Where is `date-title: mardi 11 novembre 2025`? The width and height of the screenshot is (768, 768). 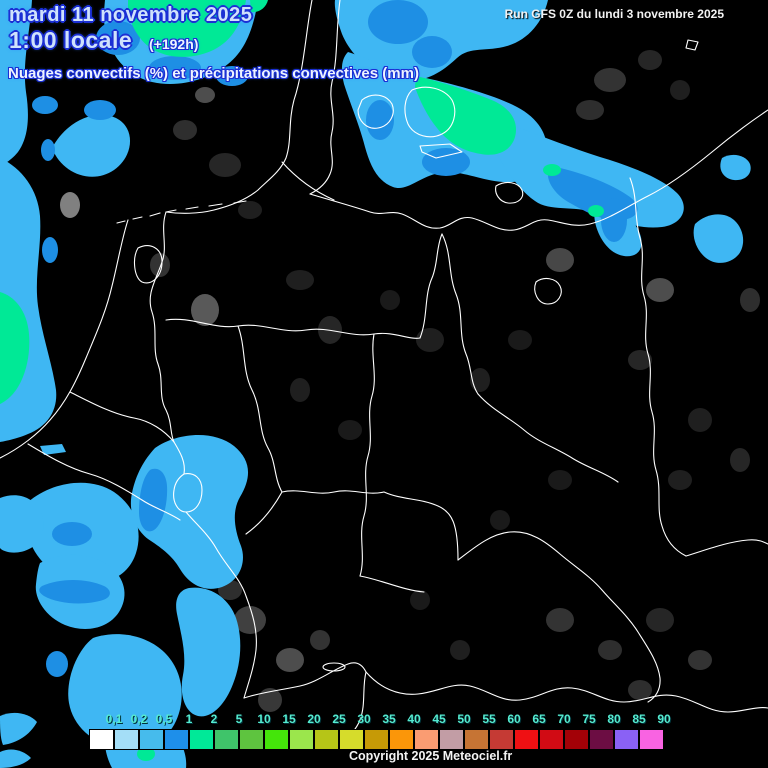 date-title: mardi 11 novembre 2025 is located at coordinates (131, 15).